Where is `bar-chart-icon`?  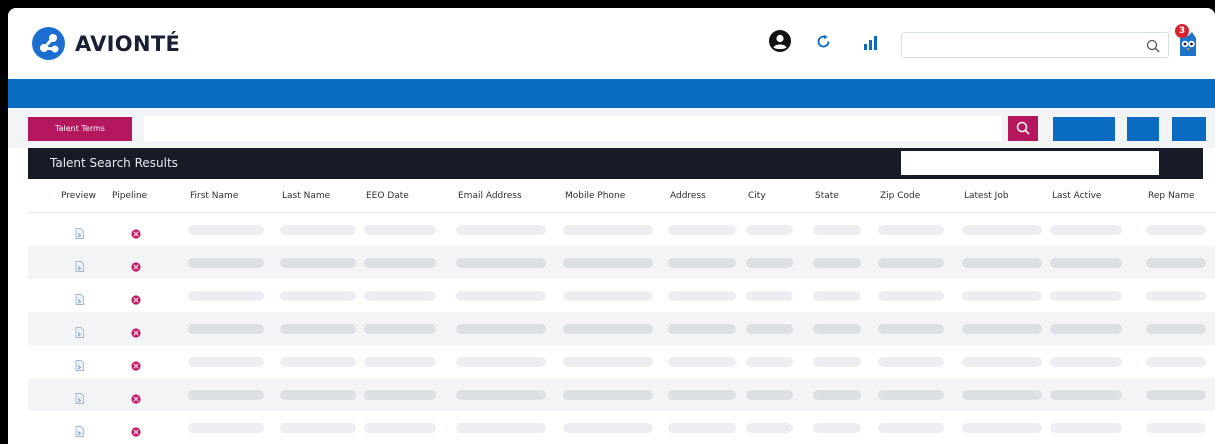
bar-chart-icon is located at coordinates (871, 44).